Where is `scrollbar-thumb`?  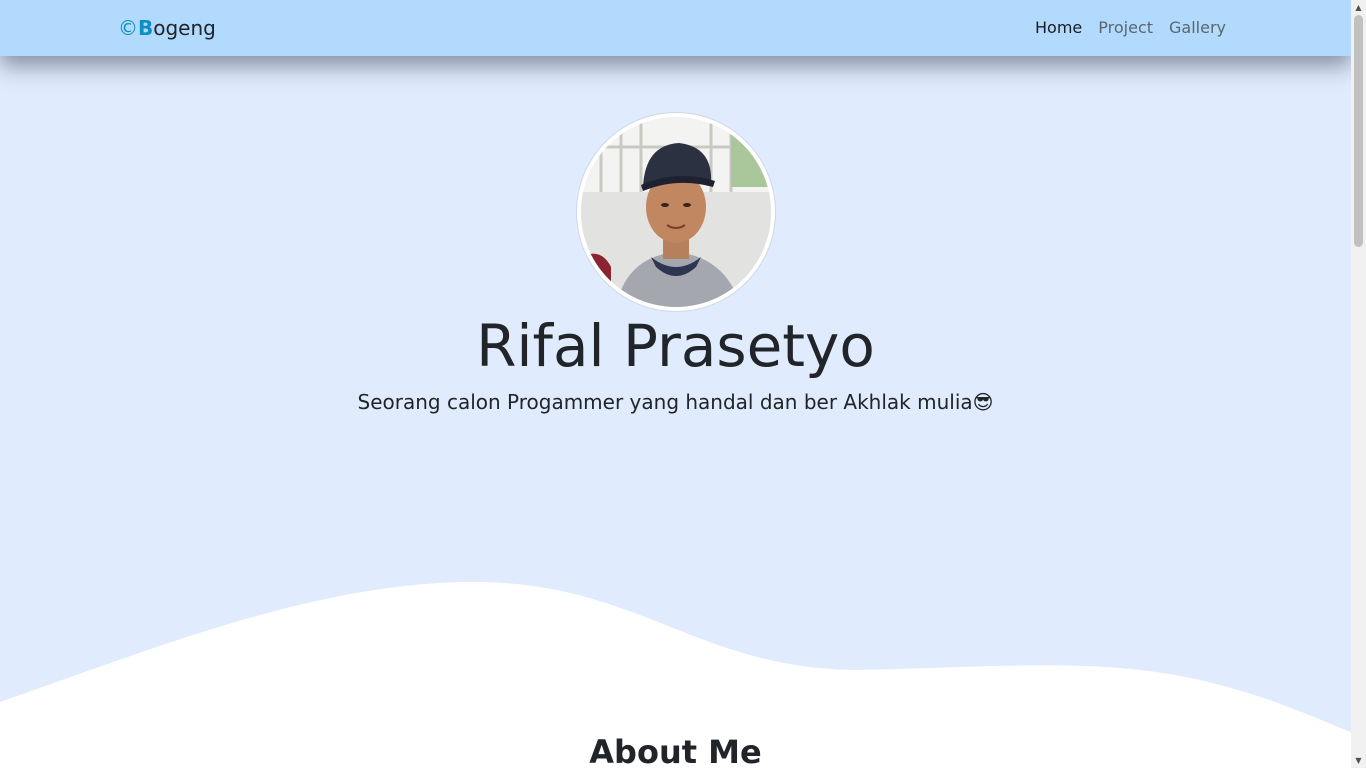
scrollbar-thumb is located at coordinates (1358, 131).